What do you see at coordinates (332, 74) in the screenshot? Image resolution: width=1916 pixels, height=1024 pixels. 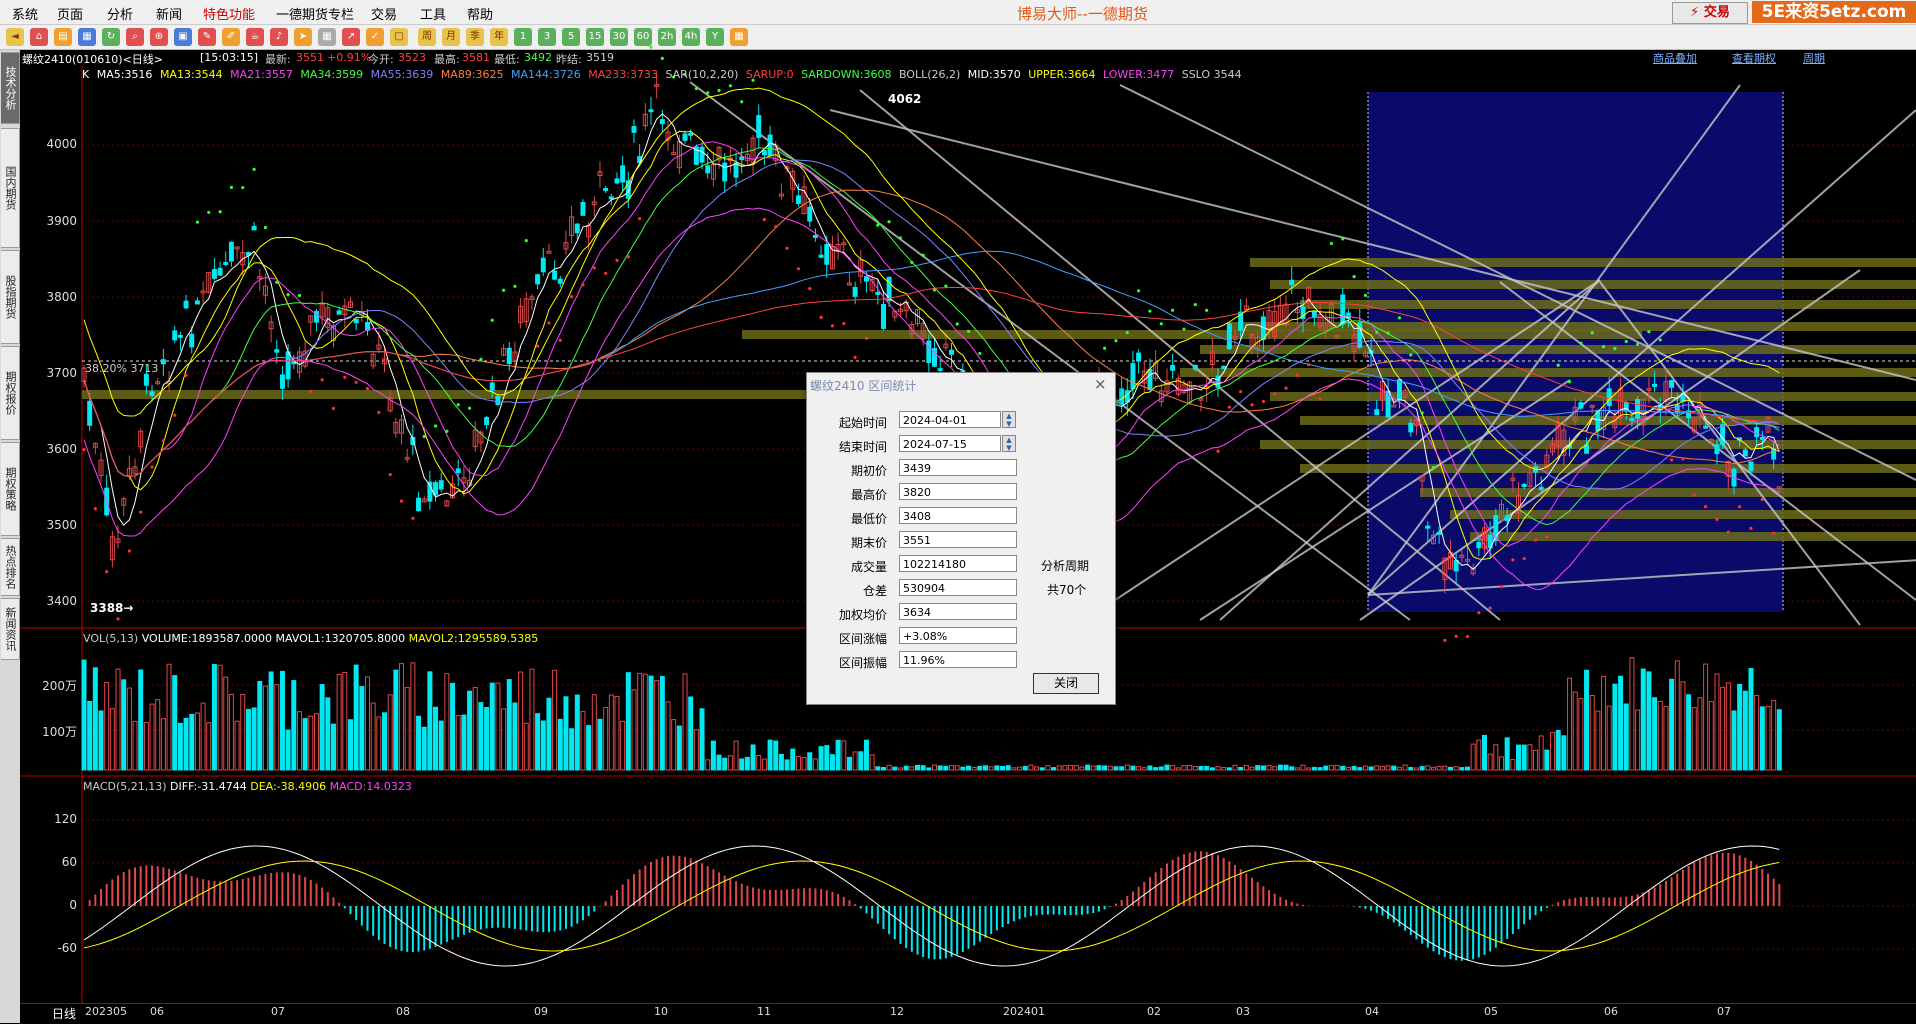 I see `ma34-value: MA34:3599` at bounding box center [332, 74].